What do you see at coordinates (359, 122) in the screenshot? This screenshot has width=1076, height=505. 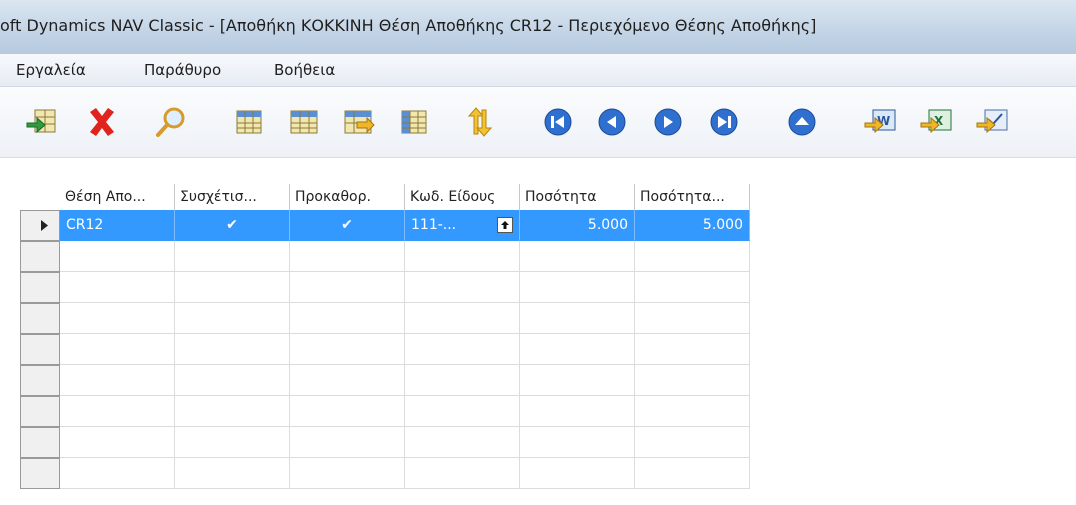 I see `table-export-icon` at bounding box center [359, 122].